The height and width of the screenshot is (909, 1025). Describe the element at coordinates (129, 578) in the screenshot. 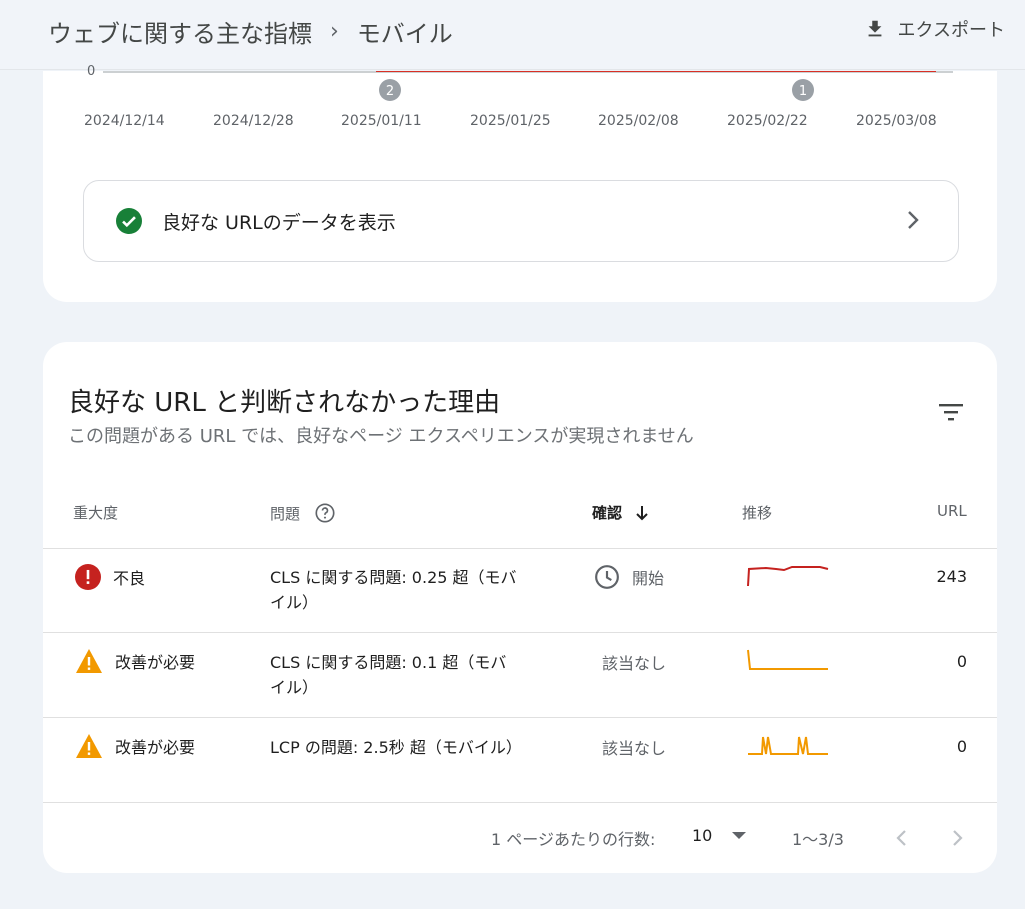

I see `severity-label: 不良` at that location.